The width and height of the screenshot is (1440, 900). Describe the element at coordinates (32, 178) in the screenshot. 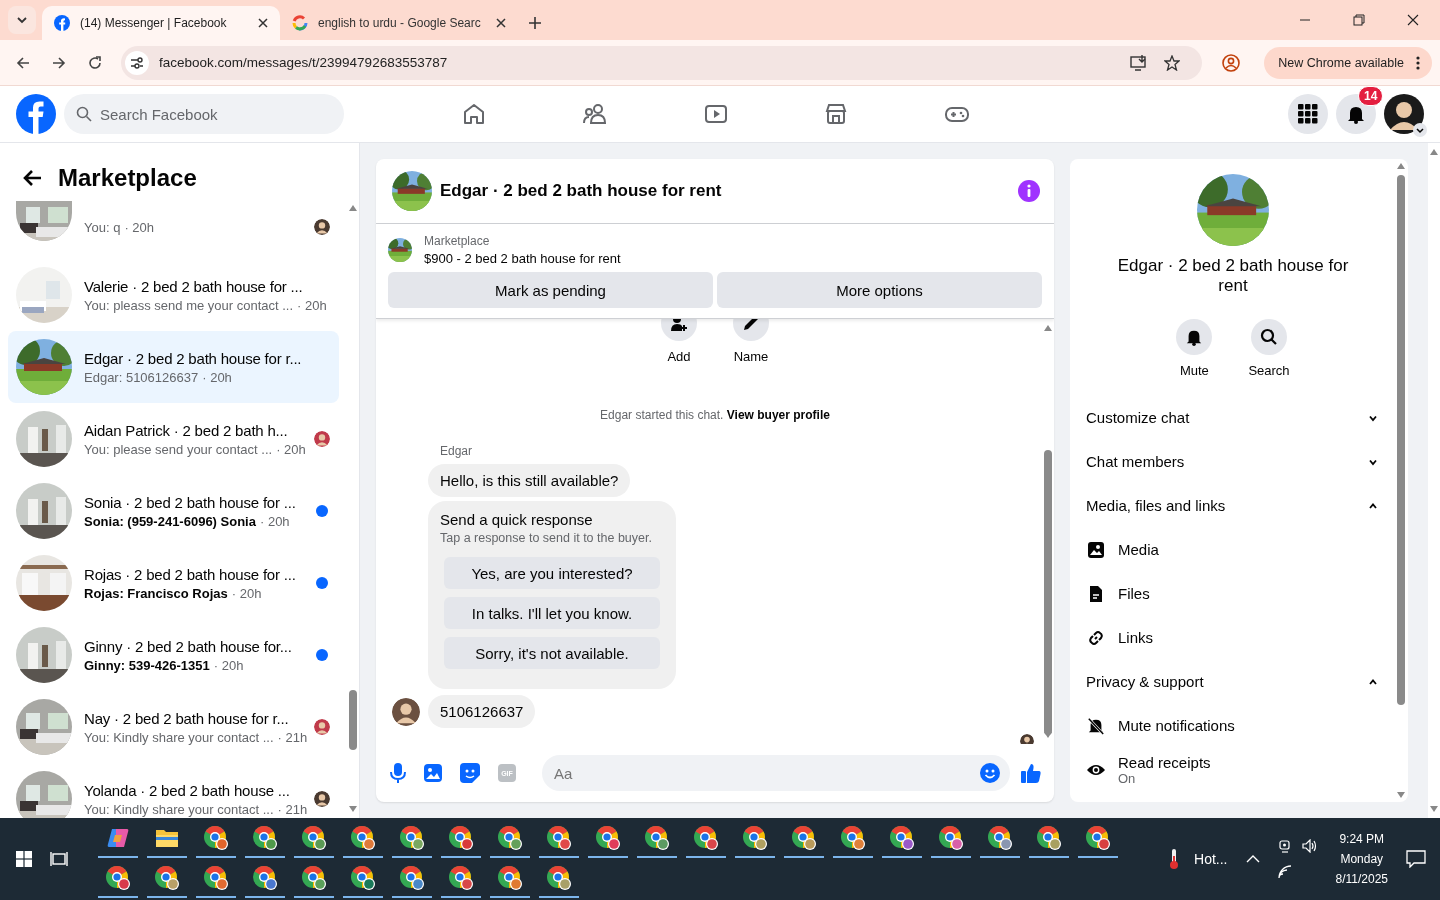

I see `back-arrow-icon` at that location.